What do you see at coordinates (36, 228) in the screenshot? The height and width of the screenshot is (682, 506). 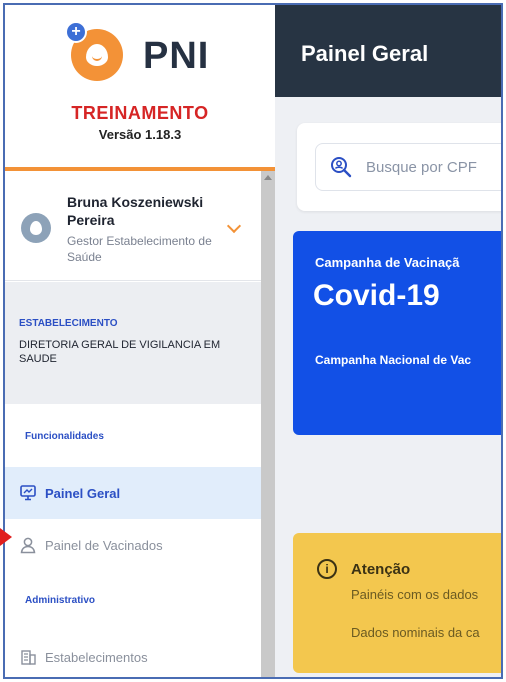 I see `avatar` at bounding box center [36, 228].